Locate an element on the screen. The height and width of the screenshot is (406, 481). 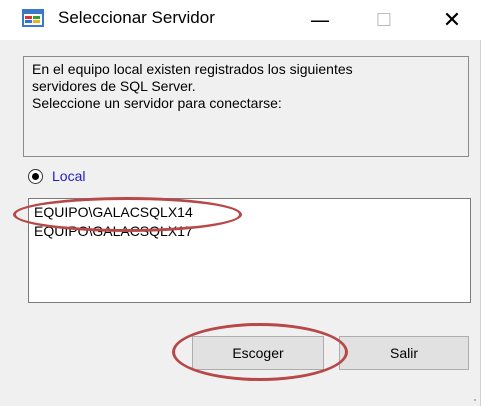
close-icon: ✕ is located at coordinates (452, 20).